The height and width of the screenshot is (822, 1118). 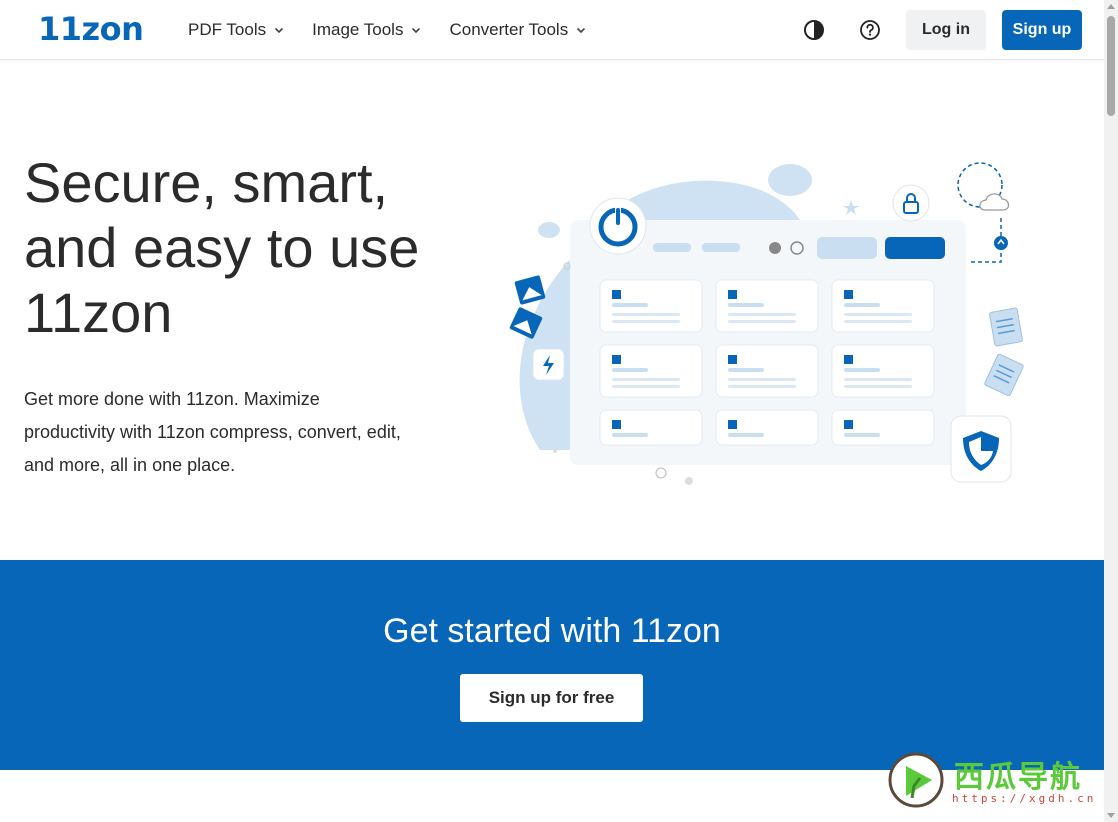 I want to click on nav-converter-tools-label: Converter Tools, so click(x=509, y=29).